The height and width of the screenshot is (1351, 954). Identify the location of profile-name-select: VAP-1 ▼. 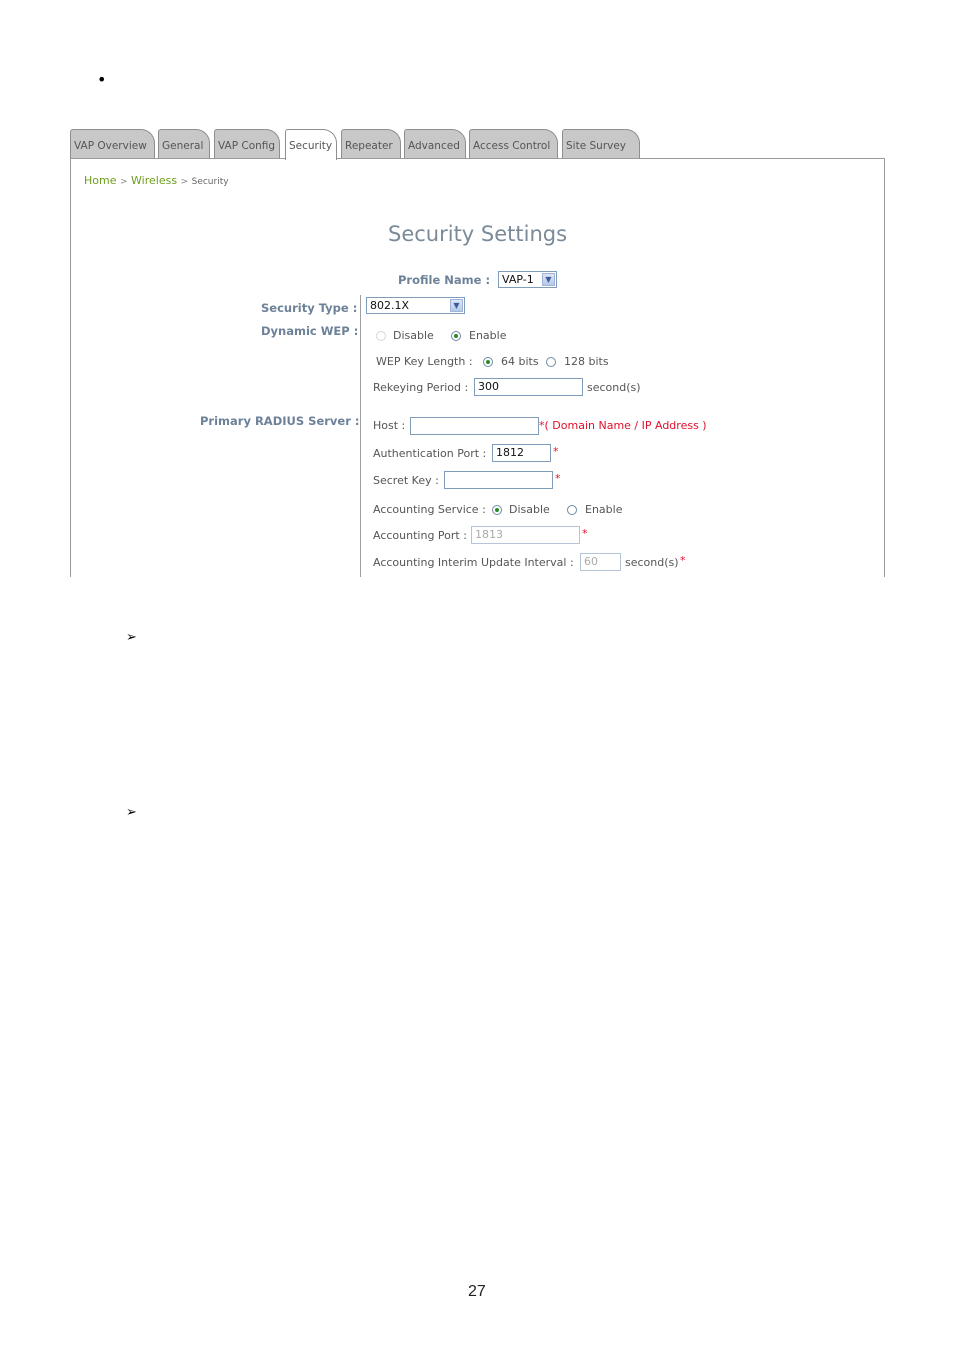
(527, 279).